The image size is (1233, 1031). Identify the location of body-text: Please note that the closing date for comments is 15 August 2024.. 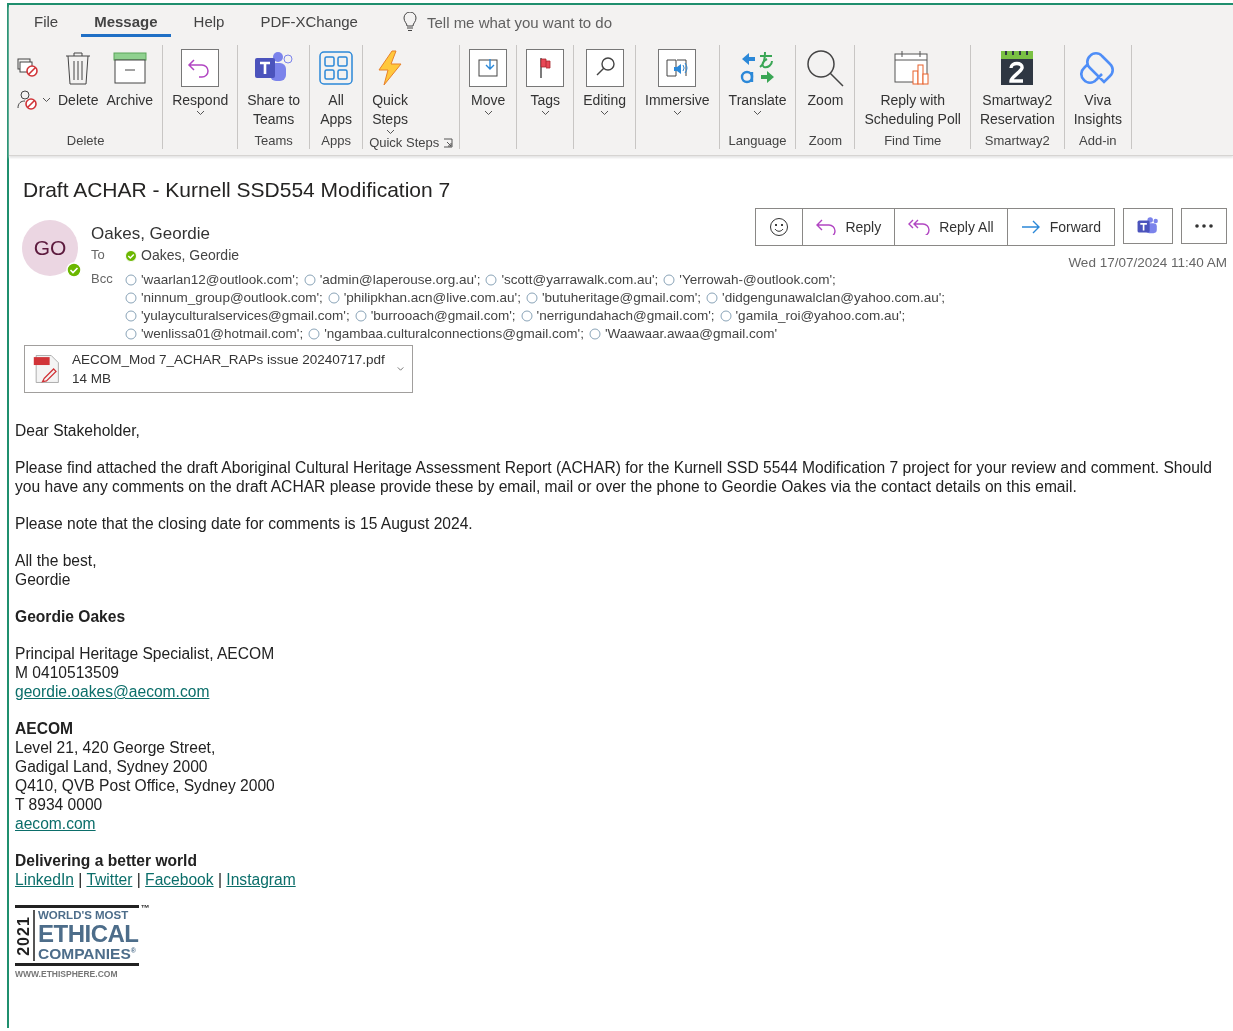
(244, 523).